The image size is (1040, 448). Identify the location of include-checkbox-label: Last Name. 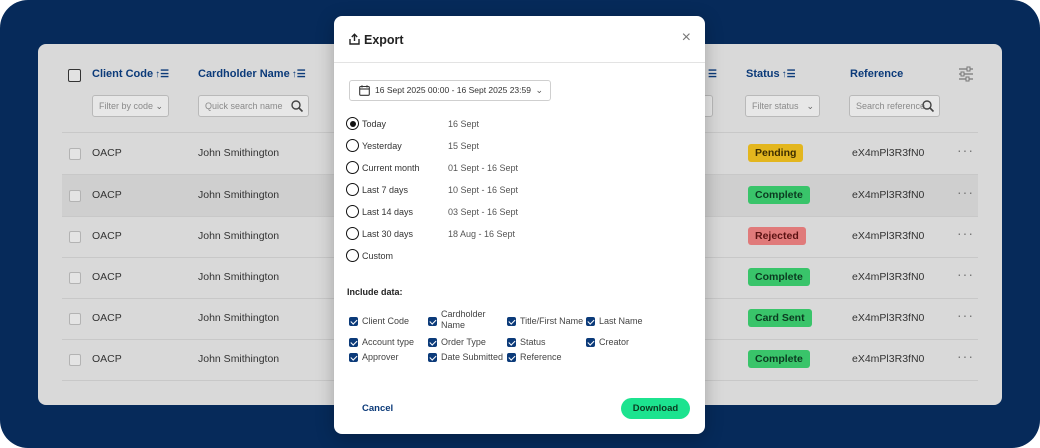
(621, 321).